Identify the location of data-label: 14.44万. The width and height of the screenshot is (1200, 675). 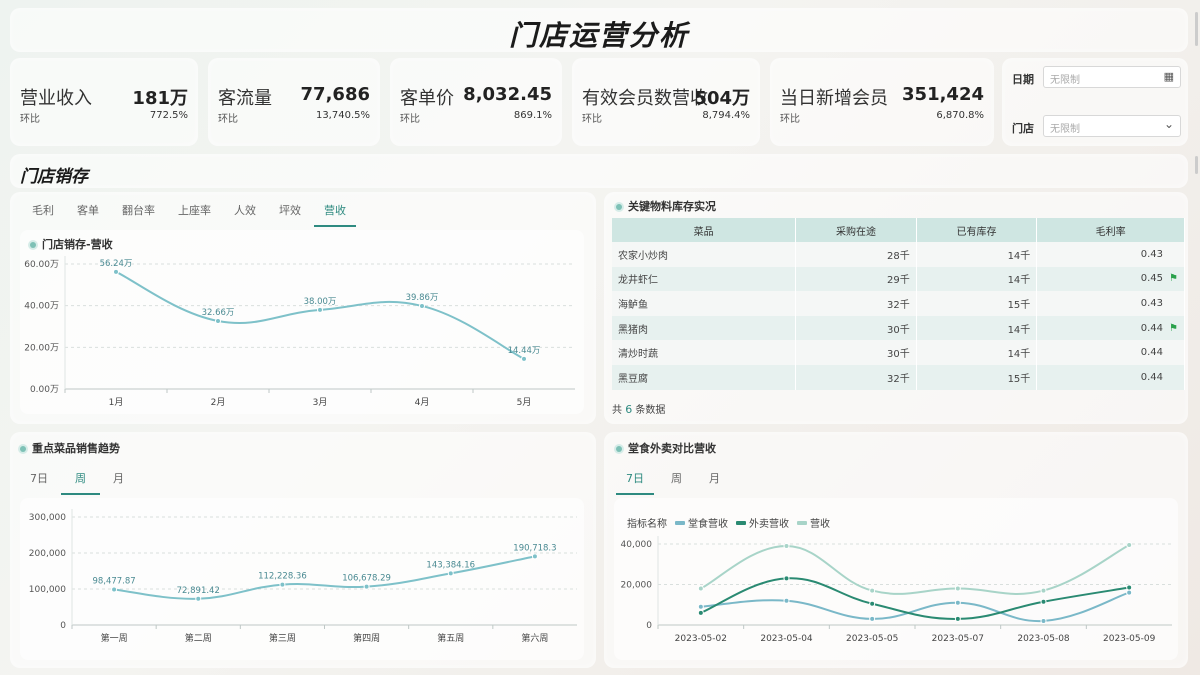
(524, 351).